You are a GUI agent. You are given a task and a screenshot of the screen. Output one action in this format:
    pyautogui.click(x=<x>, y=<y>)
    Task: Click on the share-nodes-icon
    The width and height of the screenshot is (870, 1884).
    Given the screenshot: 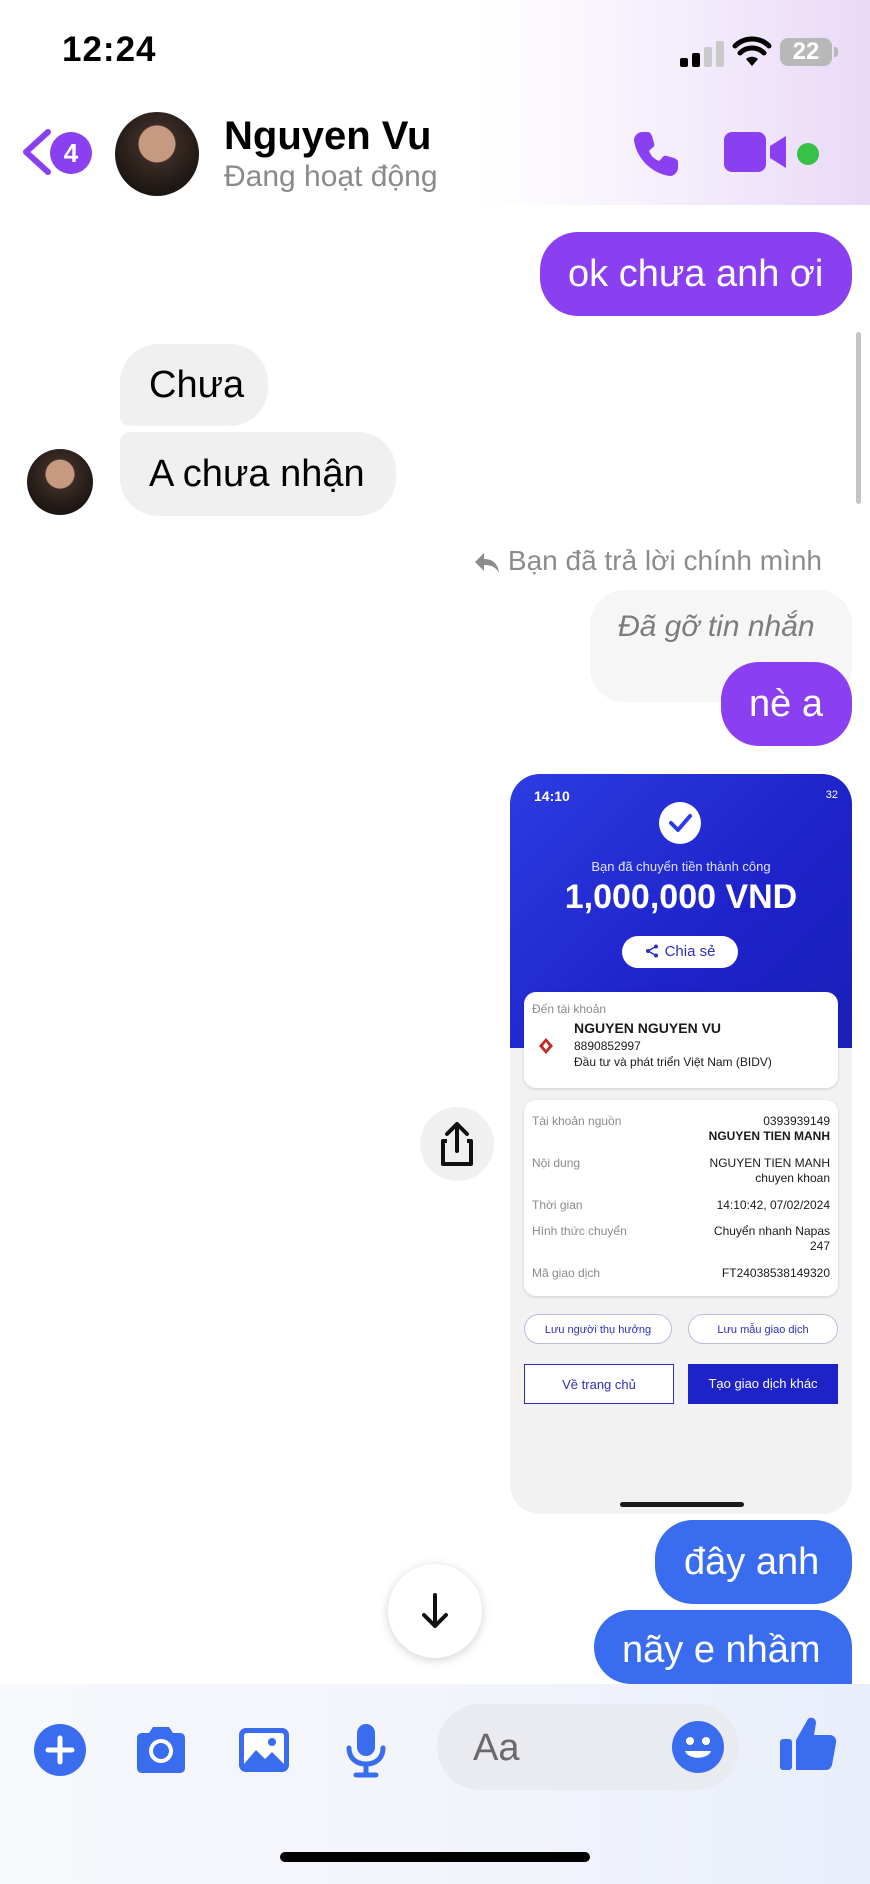 What is the action you would take?
    pyautogui.click(x=651, y=951)
    